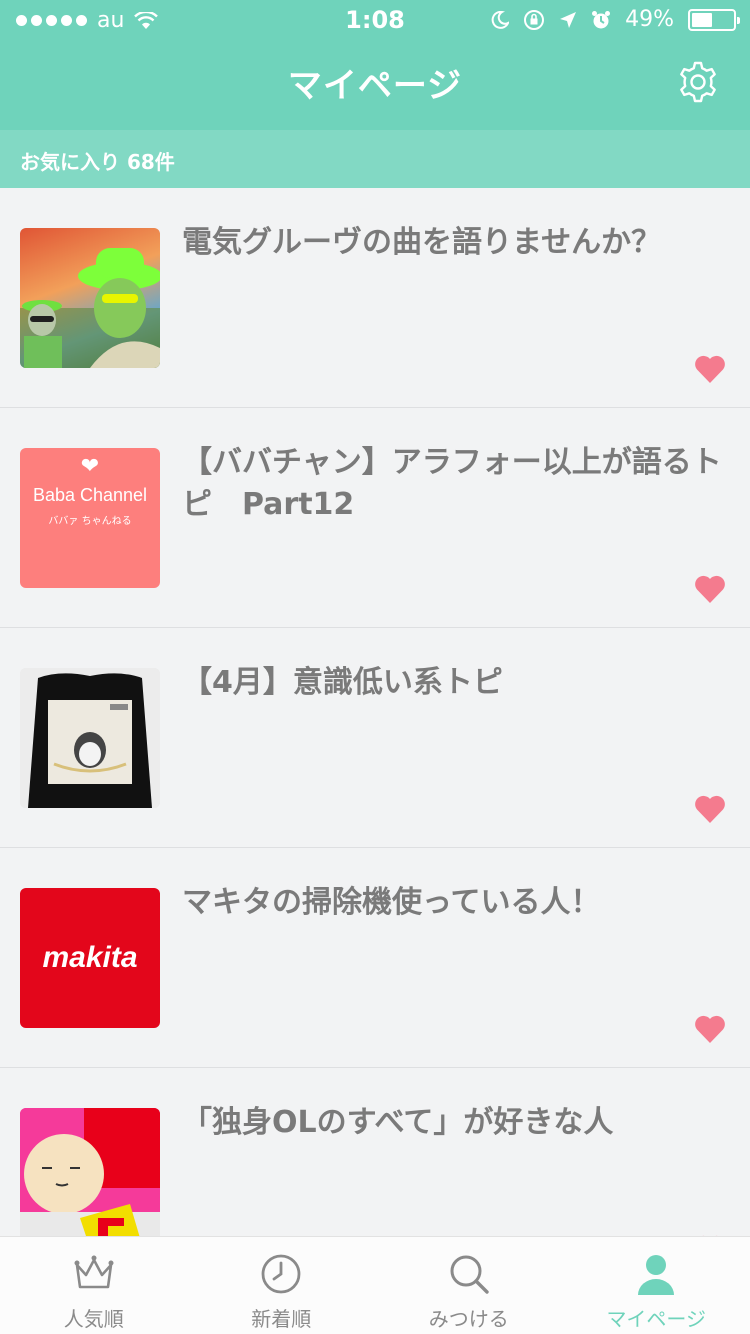 The width and height of the screenshot is (750, 1334). What do you see at coordinates (90, 495) in the screenshot?
I see `thumb-channel-name: Baba Channel` at bounding box center [90, 495].